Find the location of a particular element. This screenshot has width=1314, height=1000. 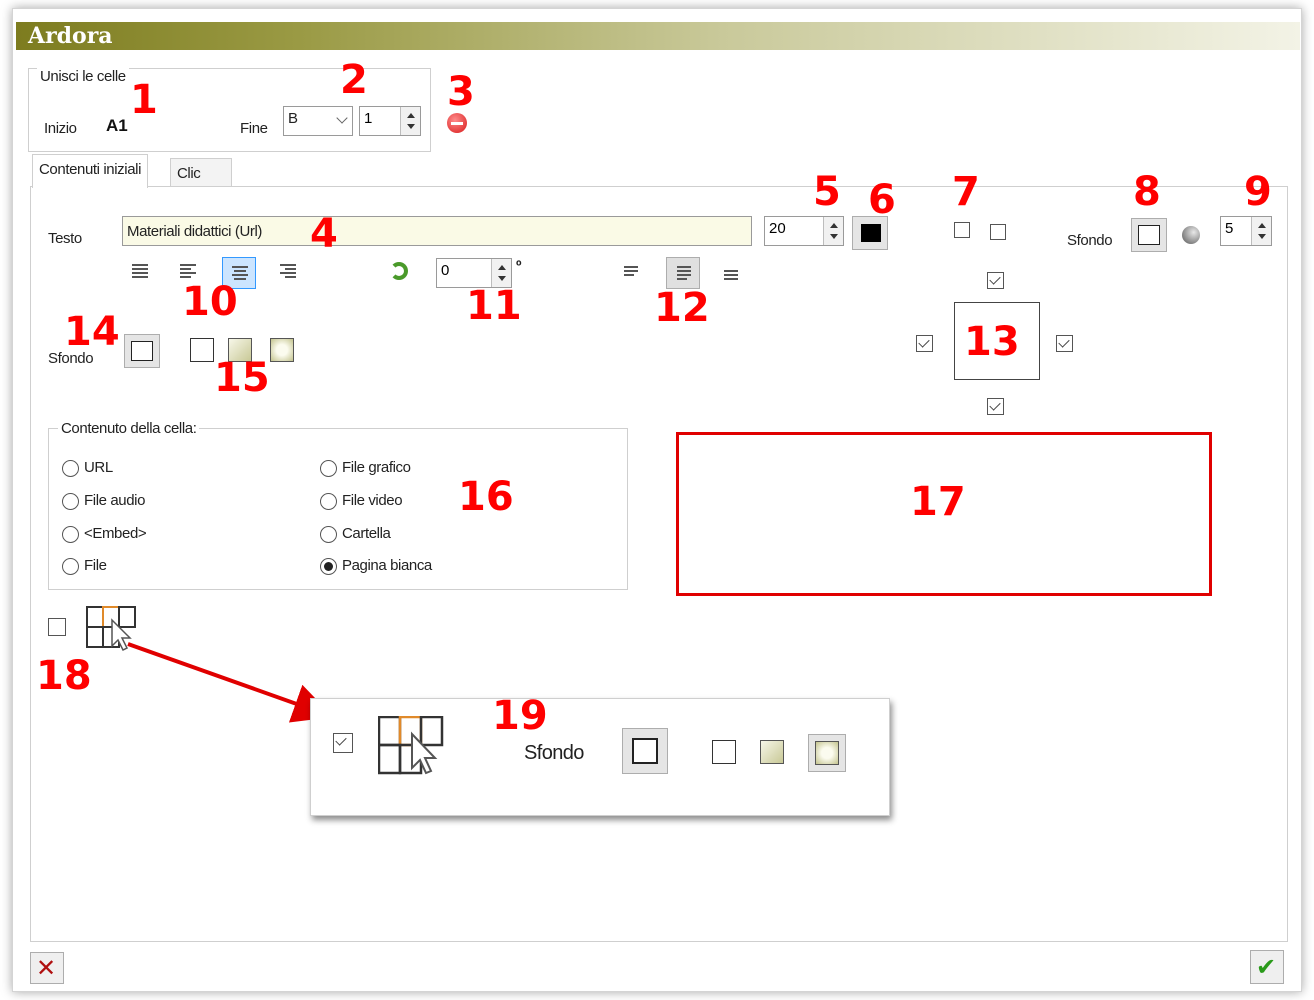

annotation-3: 3 is located at coordinates (461, 92).